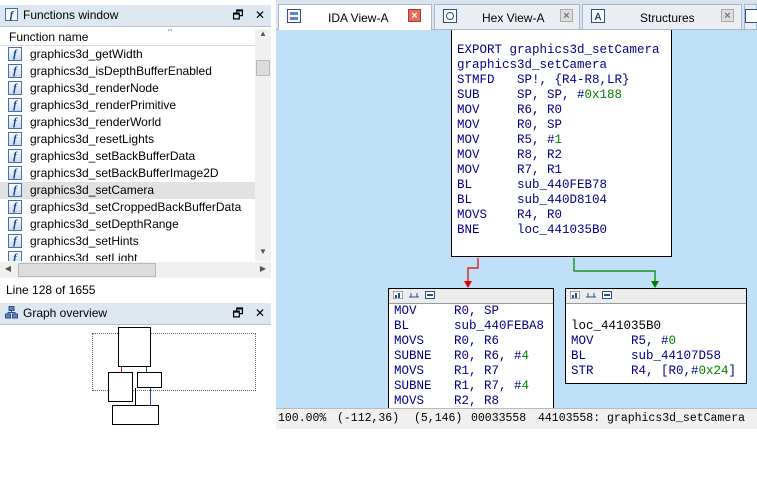 This screenshot has width=757, height=487. I want to click on ida-view-icon, so click(294, 16).